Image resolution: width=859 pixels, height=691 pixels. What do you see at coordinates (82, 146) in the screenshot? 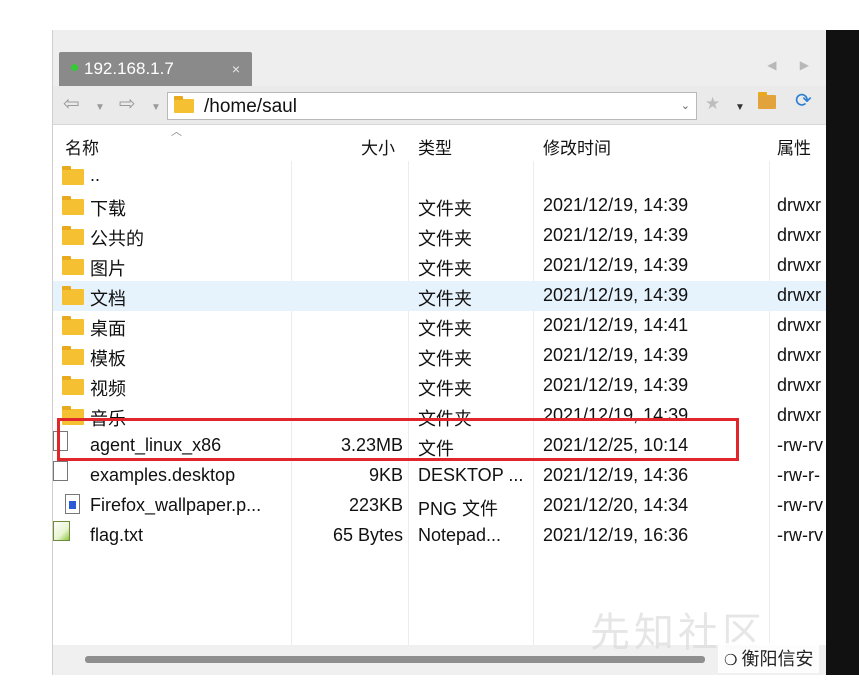
I see `column-header-name: 名称` at bounding box center [82, 146].